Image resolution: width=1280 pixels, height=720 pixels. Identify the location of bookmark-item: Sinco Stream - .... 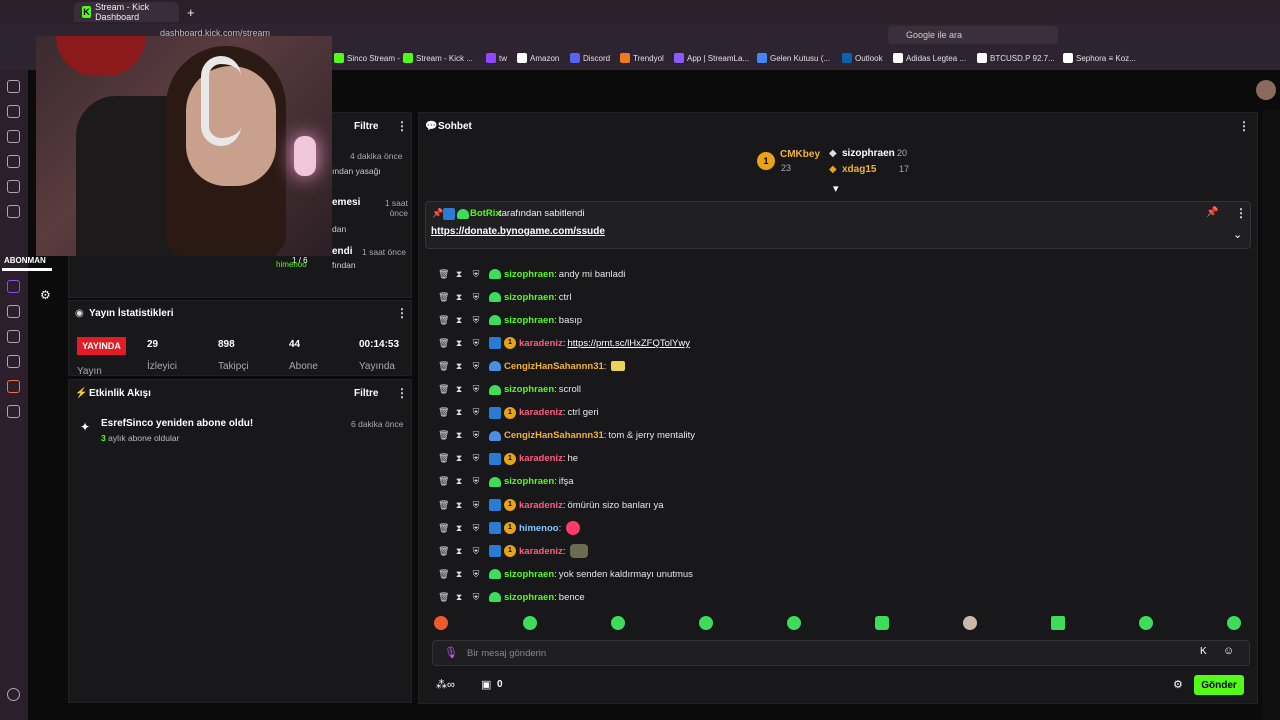
(371, 58).